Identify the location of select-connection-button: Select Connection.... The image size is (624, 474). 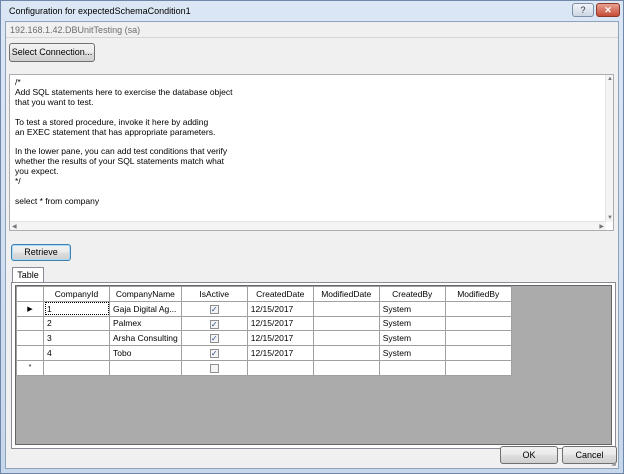
(52, 52).